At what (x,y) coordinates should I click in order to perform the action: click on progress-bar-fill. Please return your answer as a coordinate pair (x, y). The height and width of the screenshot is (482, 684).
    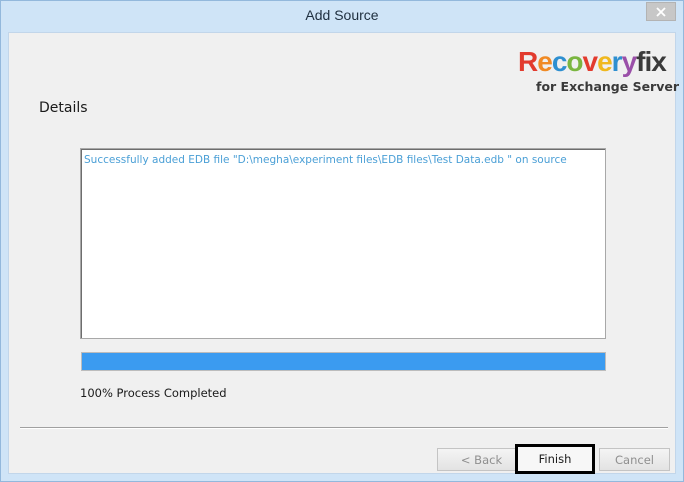
    Looking at the image, I should click on (343, 361).